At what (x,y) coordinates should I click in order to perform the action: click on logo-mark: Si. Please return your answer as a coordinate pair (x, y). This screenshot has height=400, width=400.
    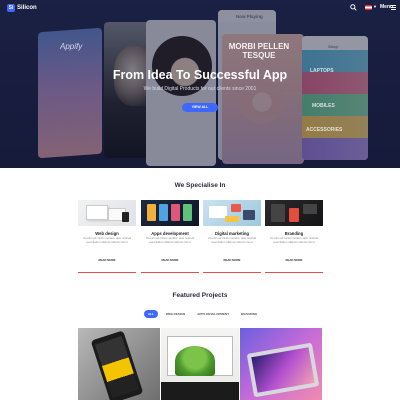
    Looking at the image, I should click on (11, 8).